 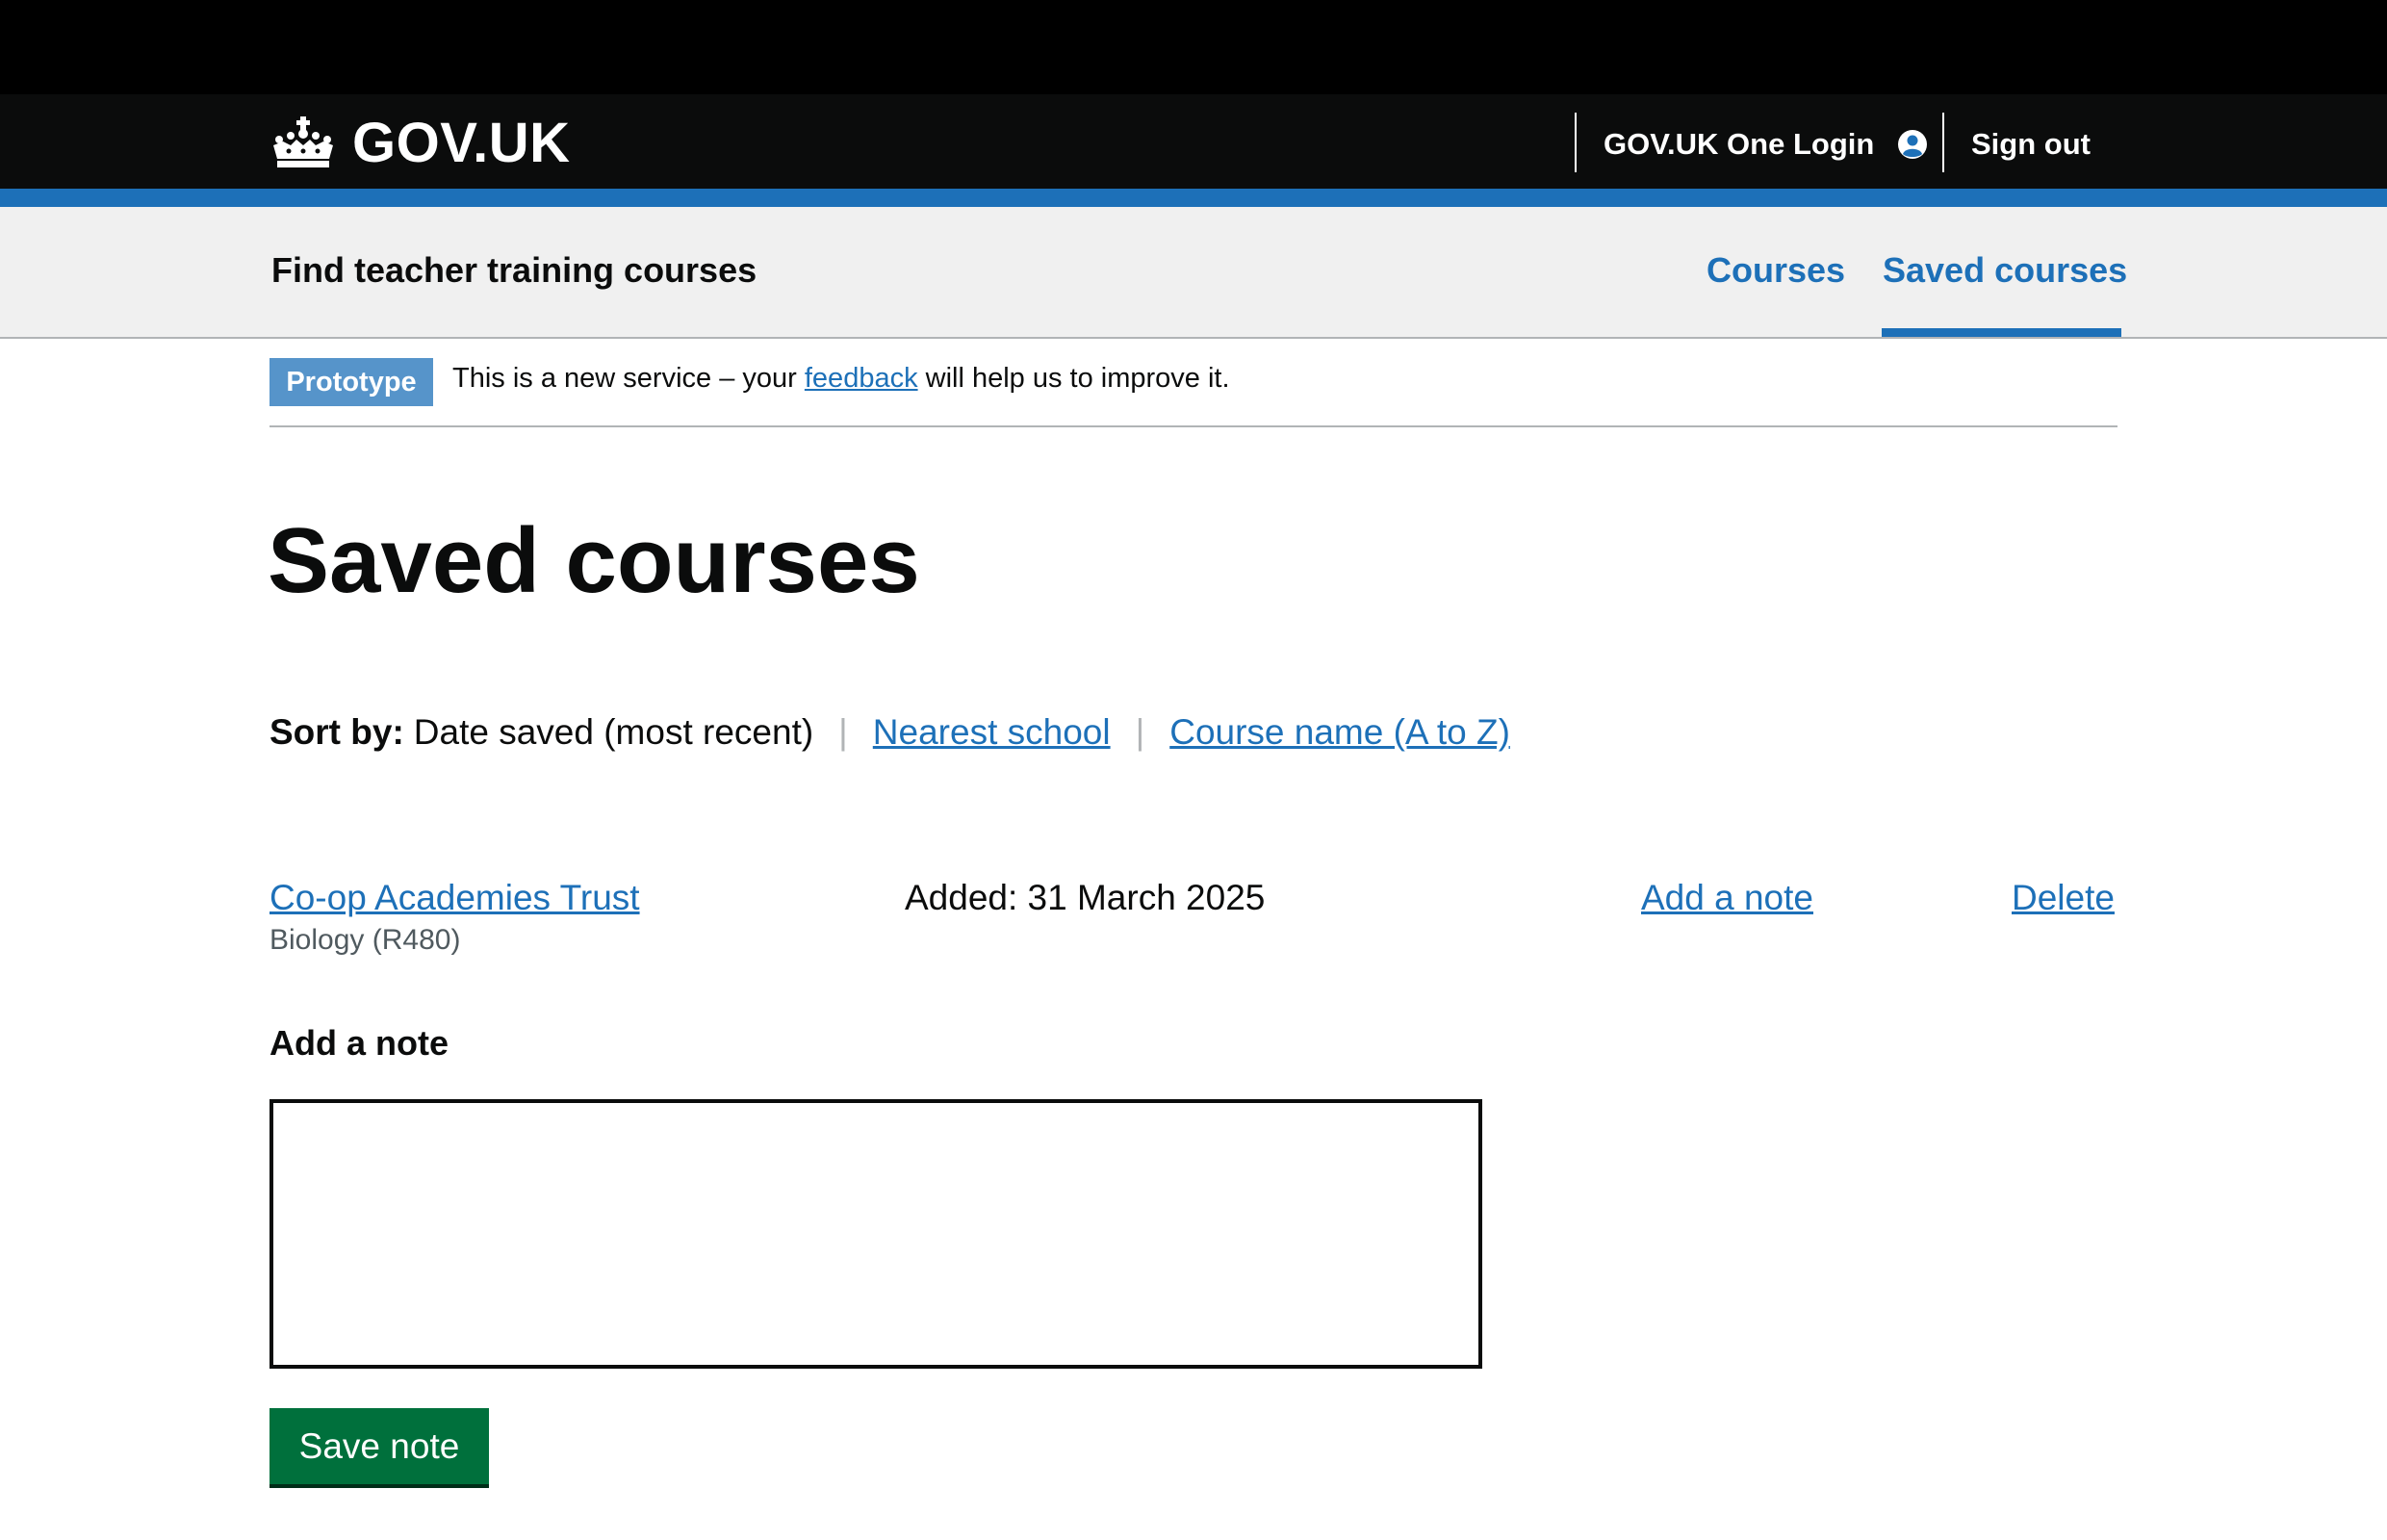 I want to click on feedback-link: feedback, so click(x=861, y=378).